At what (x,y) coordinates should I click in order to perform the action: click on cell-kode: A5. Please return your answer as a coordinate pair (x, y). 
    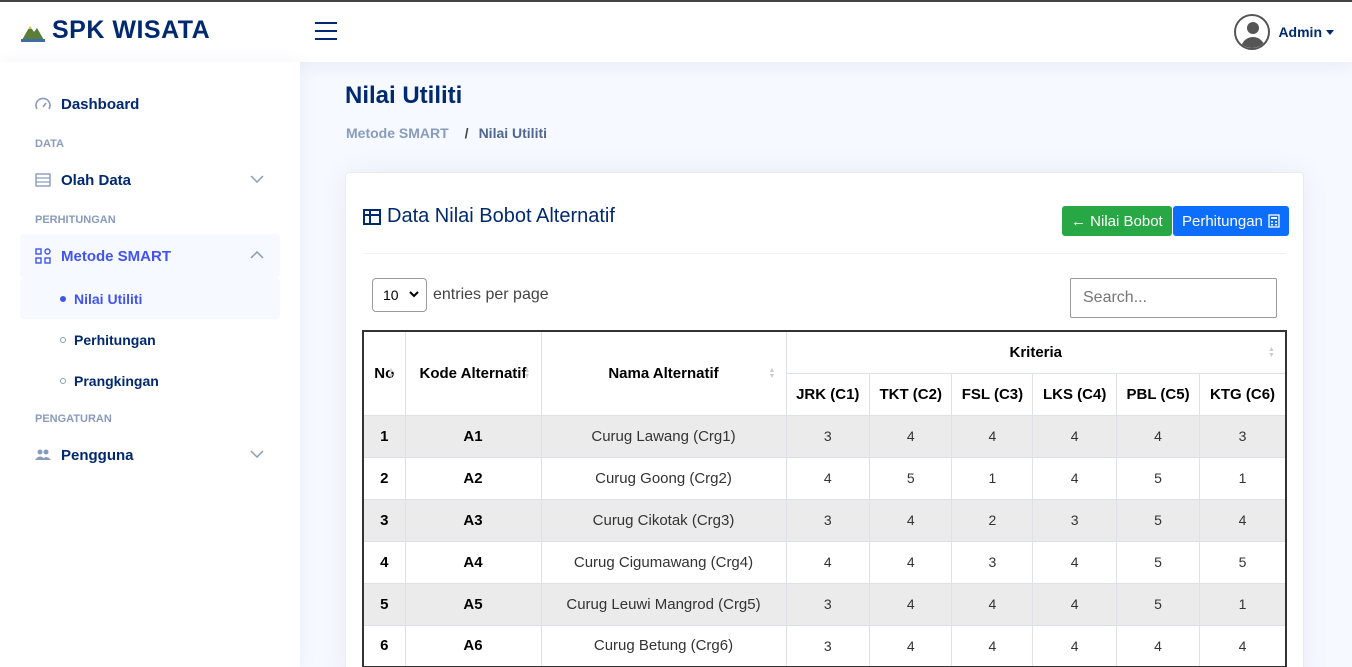
    Looking at the image, I should click on (473, 604).